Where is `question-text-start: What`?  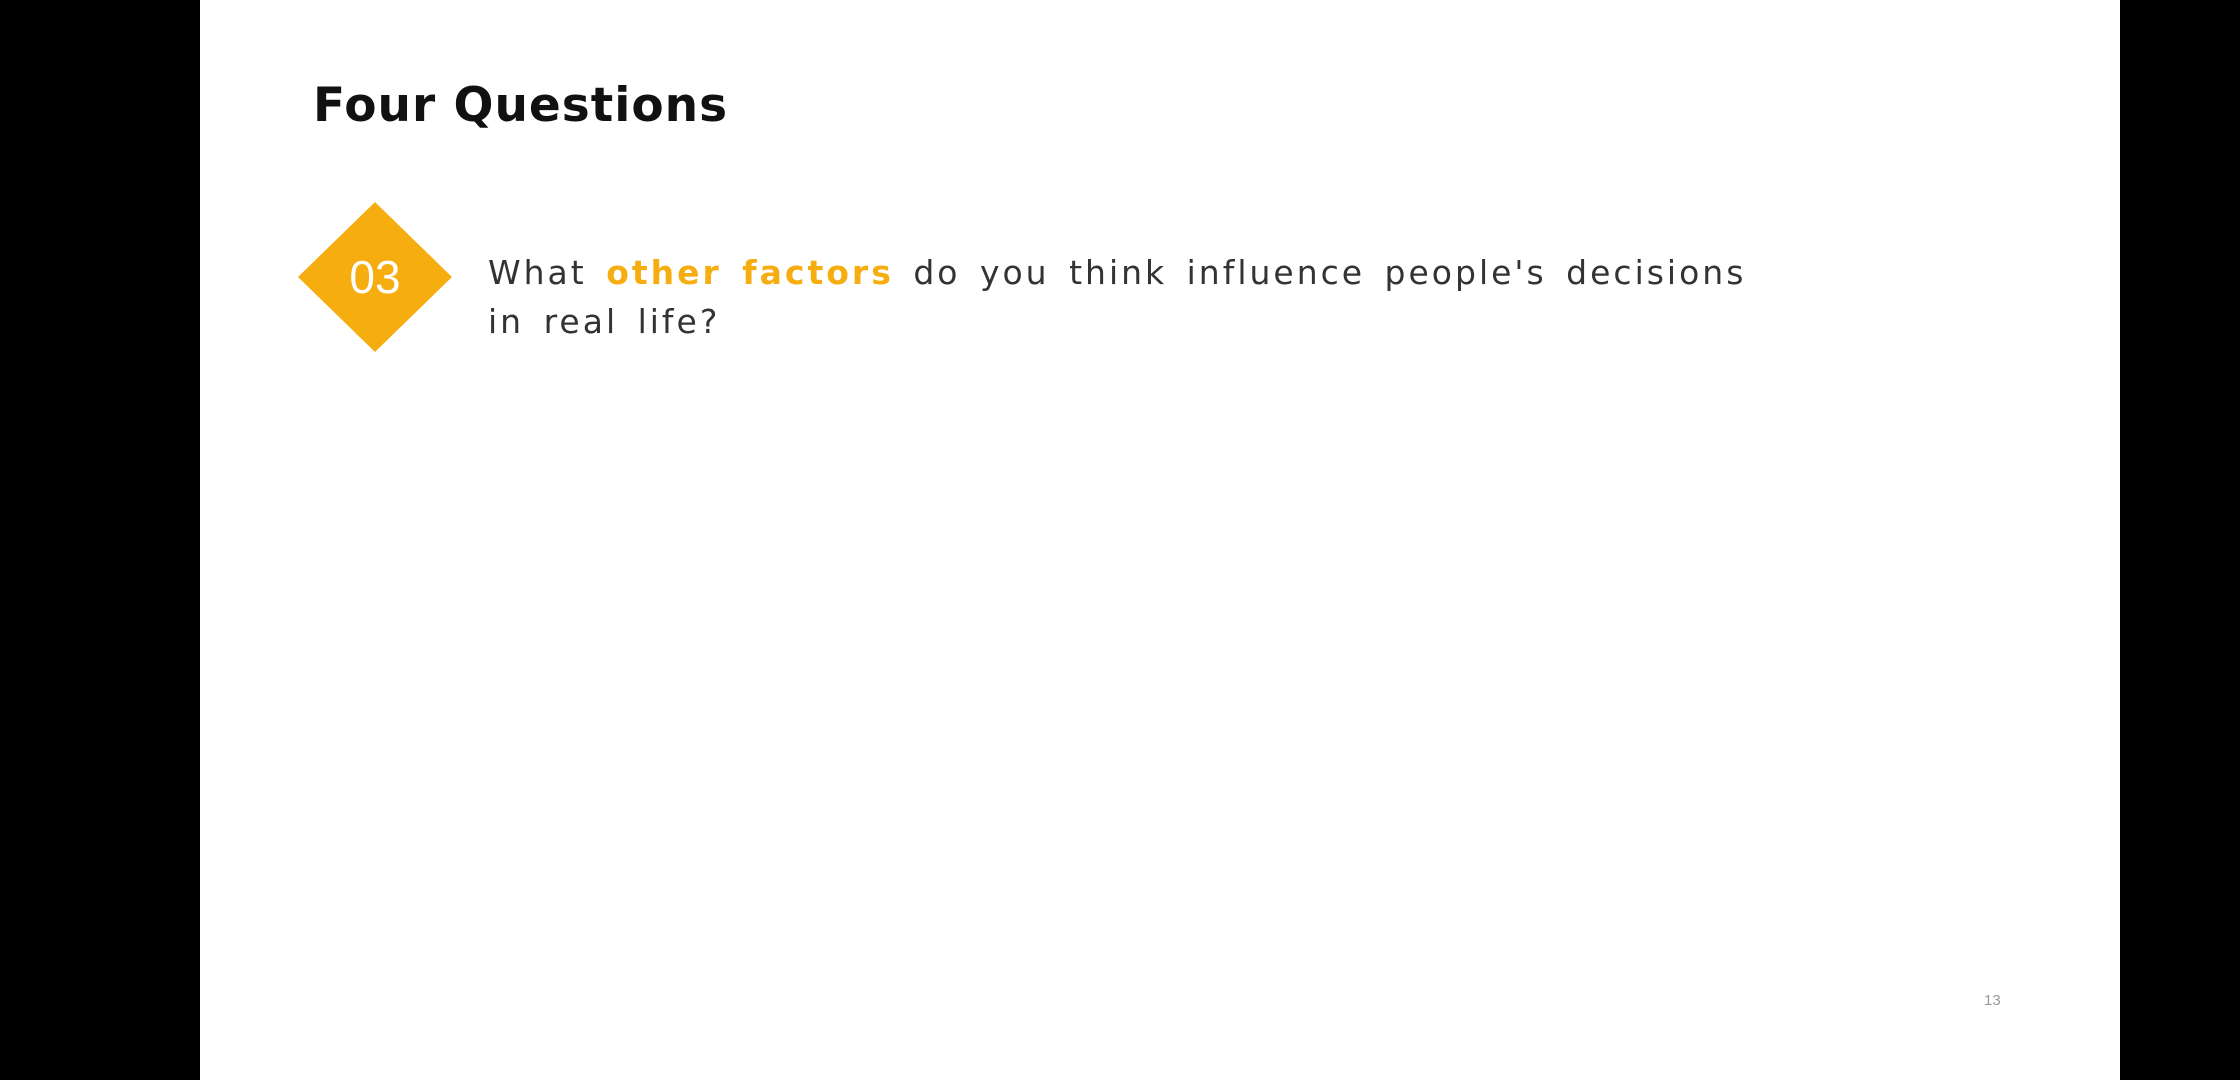
question-text-start: What is located at coordinates (547, 272).